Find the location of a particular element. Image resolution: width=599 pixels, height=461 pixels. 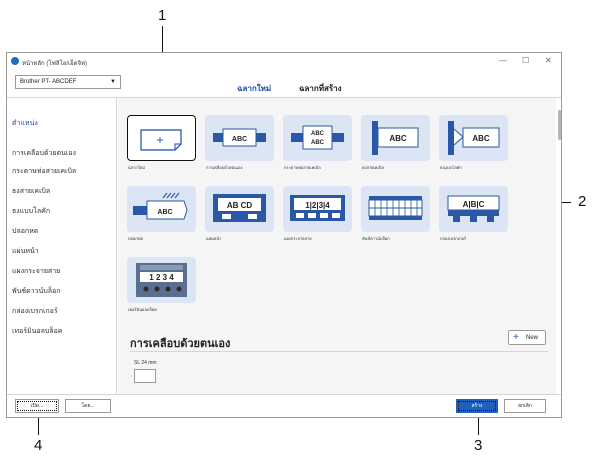

scrollbar-thumb is located at coordinates (559, 125).